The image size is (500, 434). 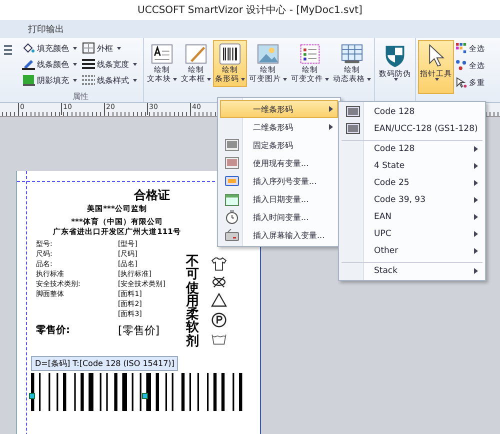 I want to click on wash-tub-icon, so click(x=219, y=339).